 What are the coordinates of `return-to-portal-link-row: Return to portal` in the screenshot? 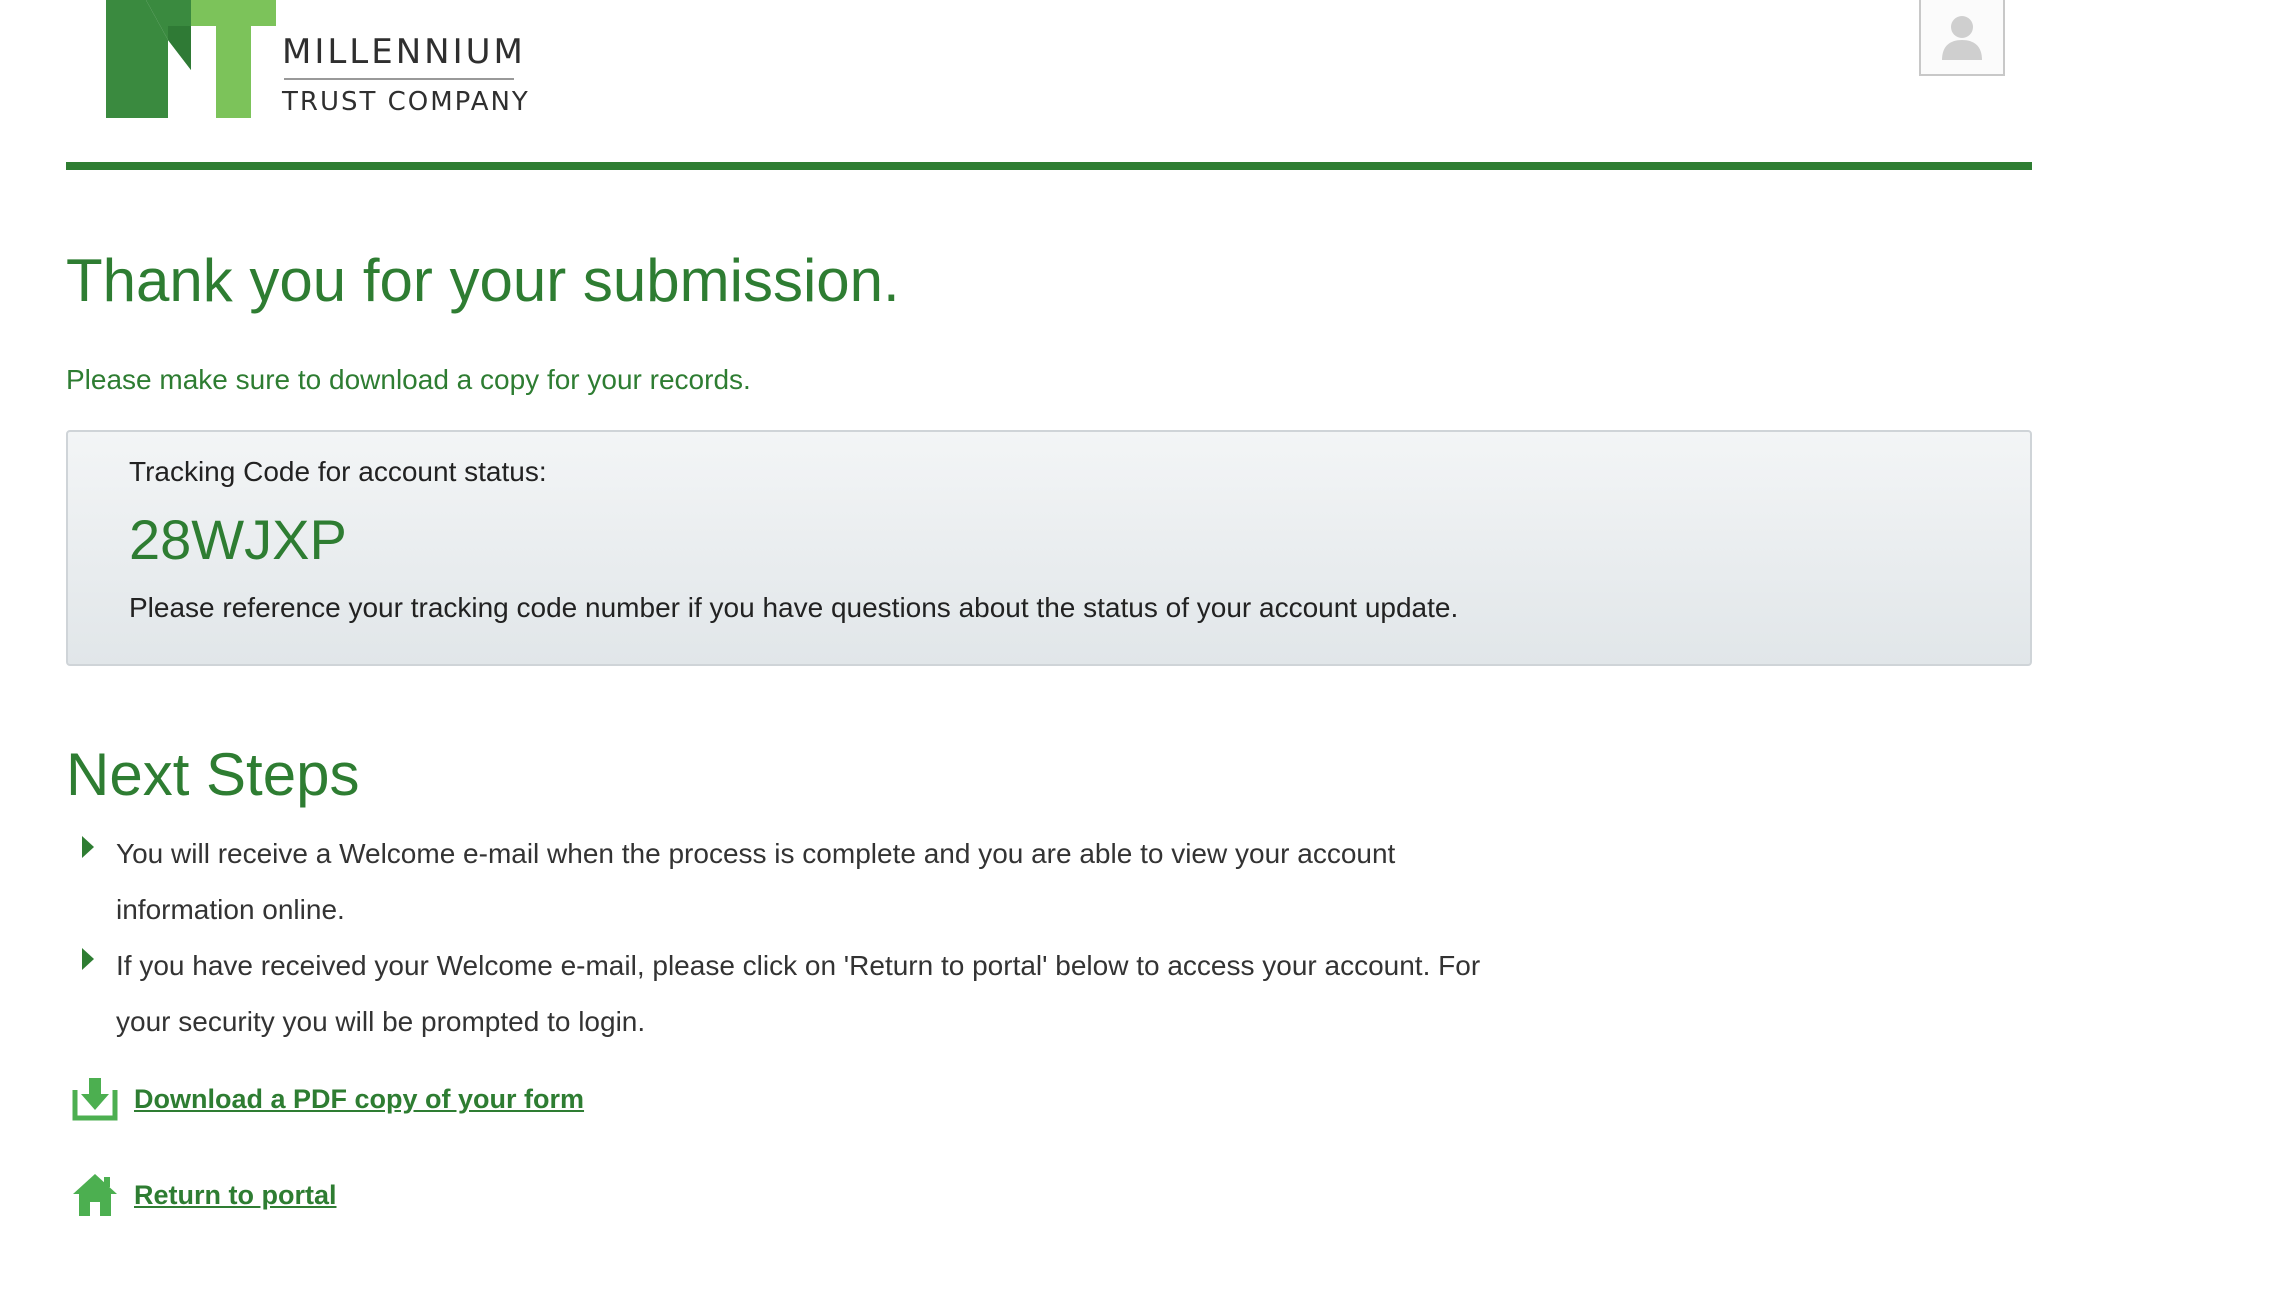 It's located at (204, 1195).